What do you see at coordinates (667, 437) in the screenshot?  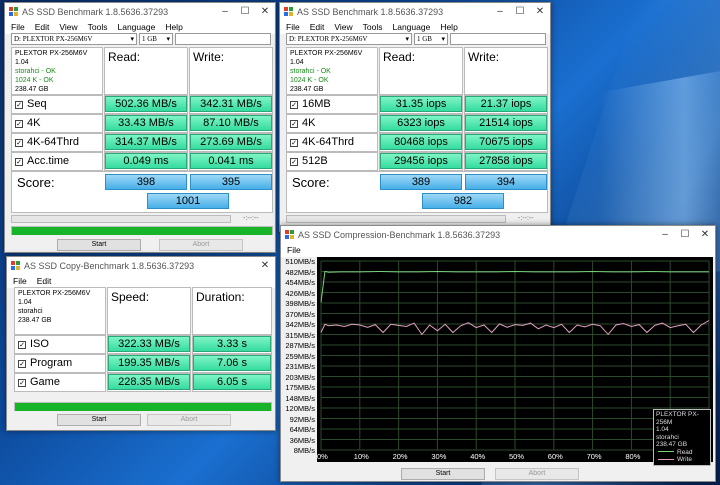 I see `legend-driver: storahci` at bounding box center [667, 437].